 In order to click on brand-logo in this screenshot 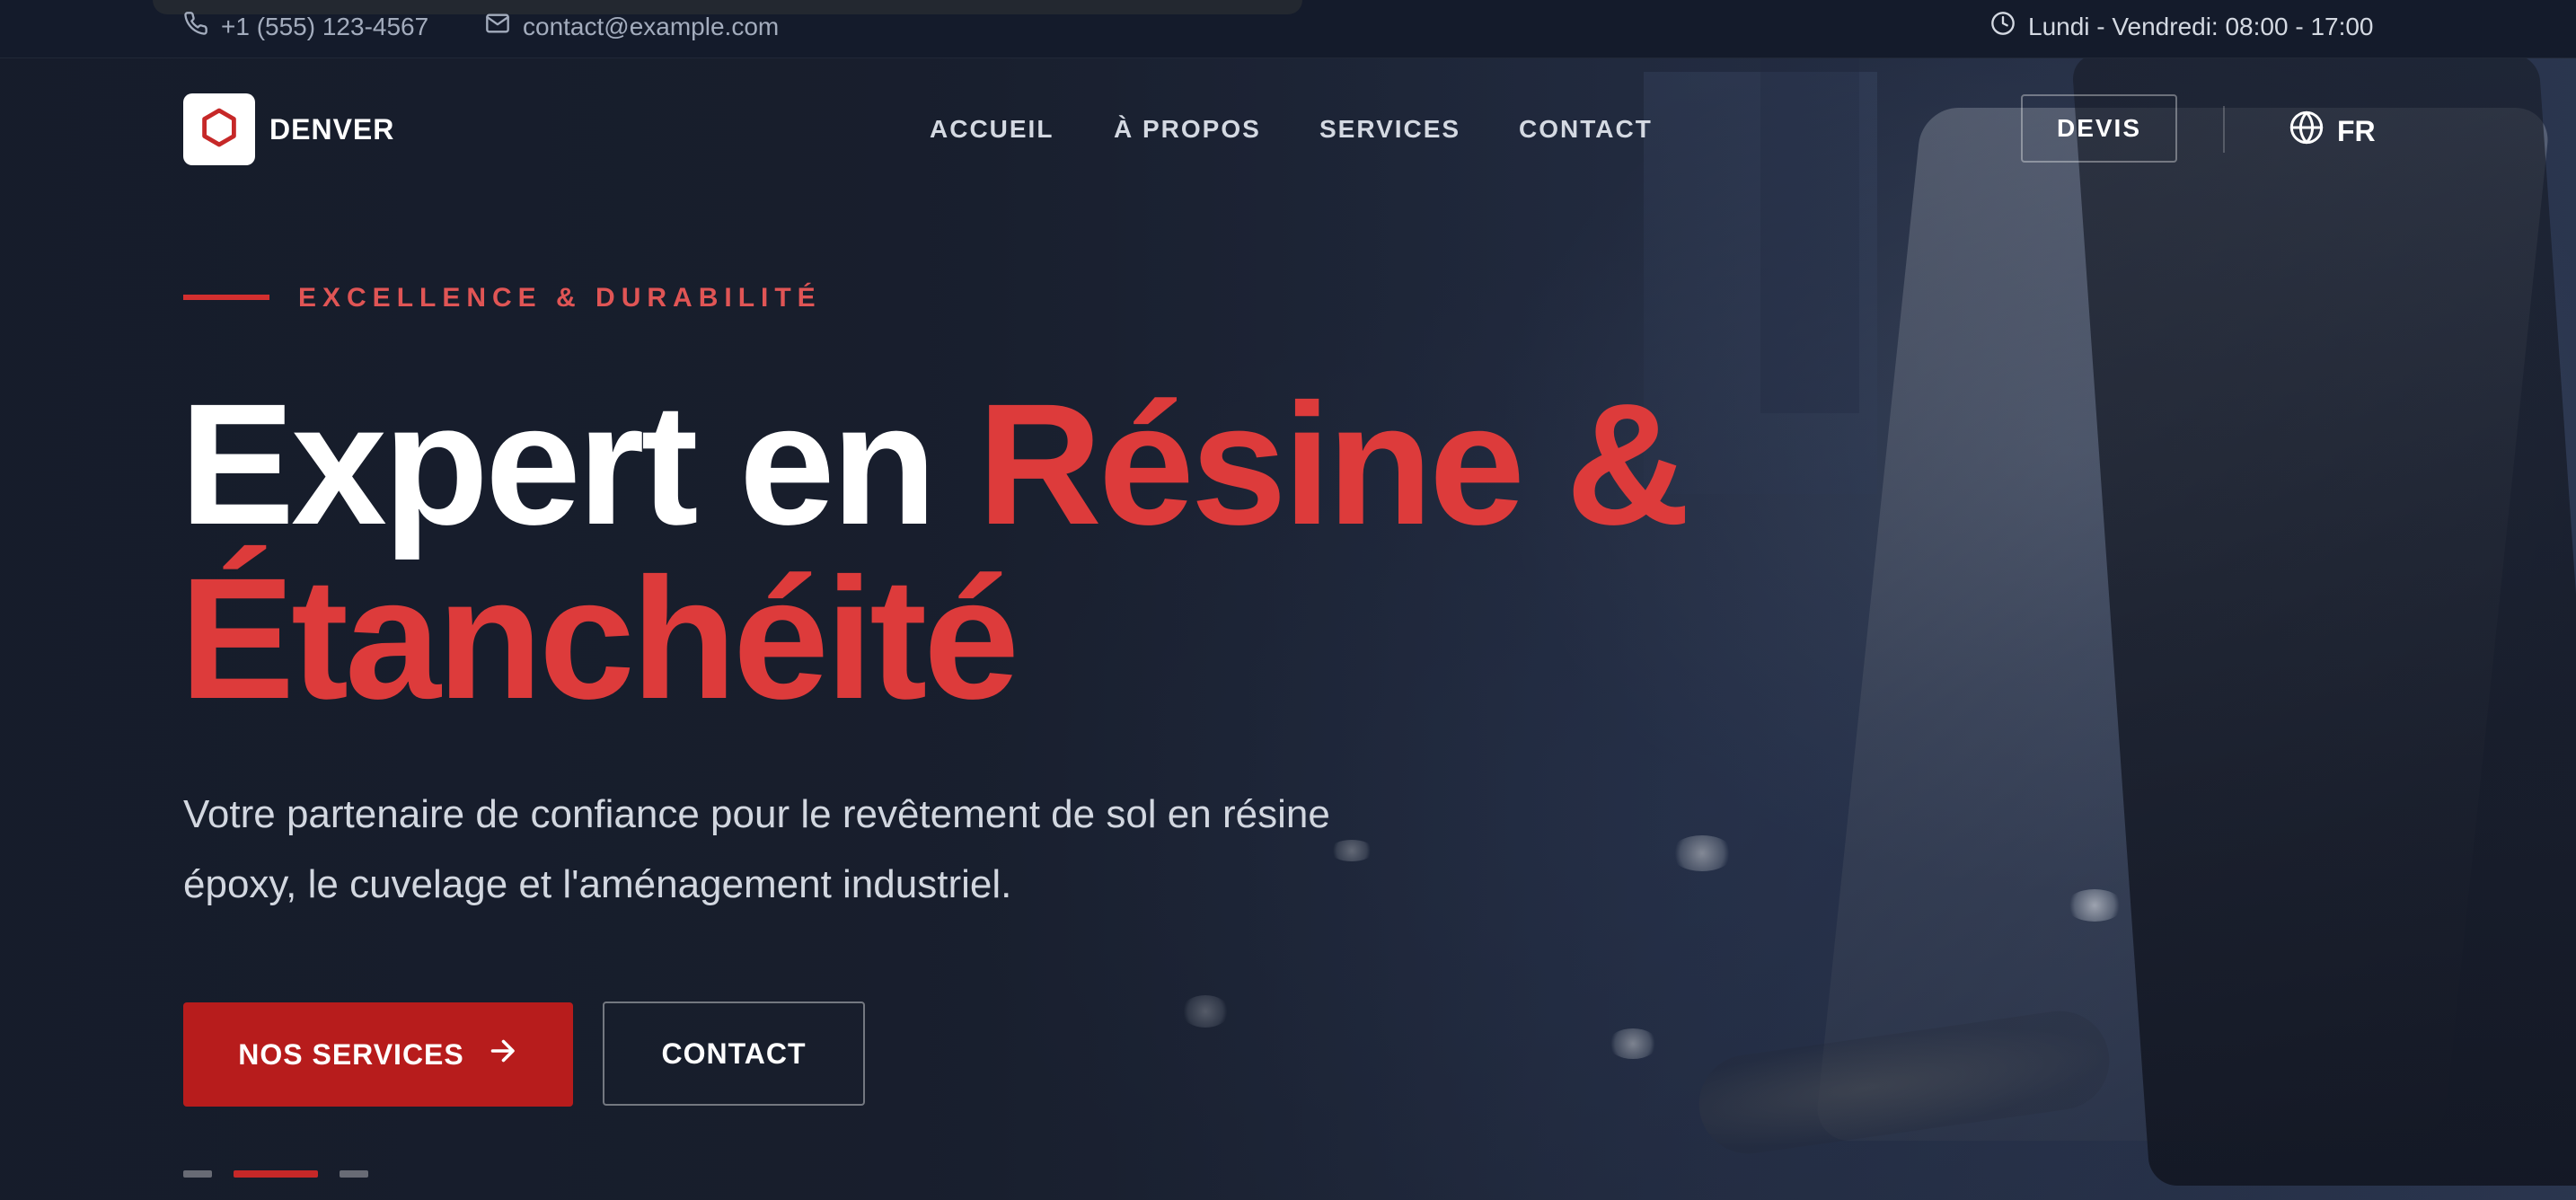, I will do `click(219, 129)`.